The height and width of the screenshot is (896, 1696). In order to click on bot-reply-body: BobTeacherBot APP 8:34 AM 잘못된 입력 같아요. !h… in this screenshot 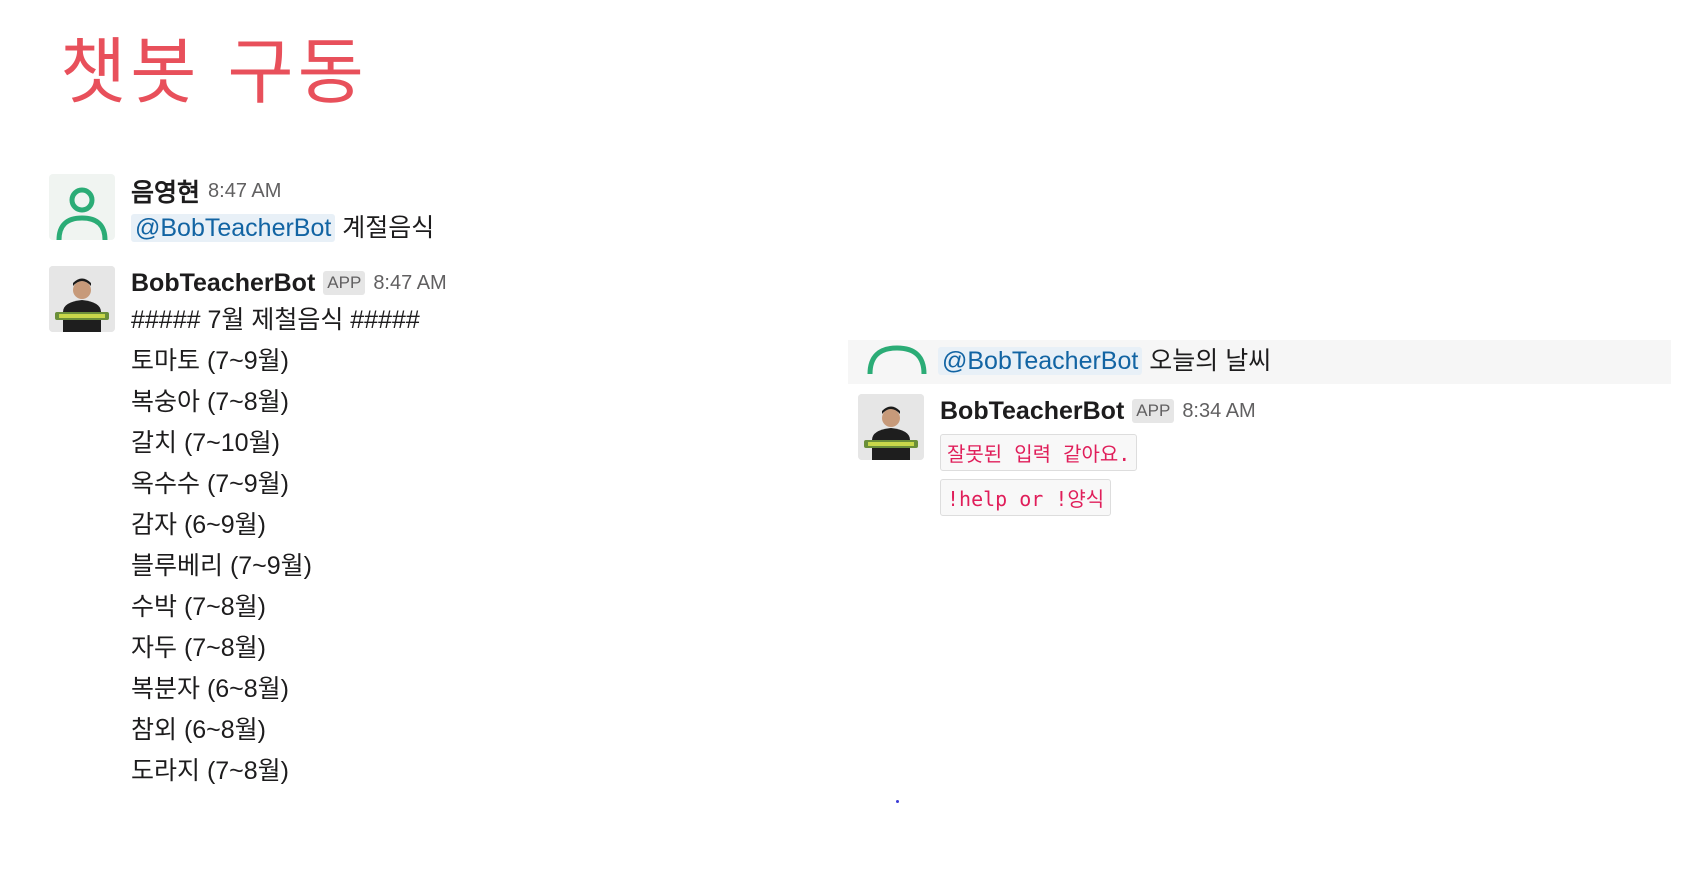, I will do `click(1098, 455)`.